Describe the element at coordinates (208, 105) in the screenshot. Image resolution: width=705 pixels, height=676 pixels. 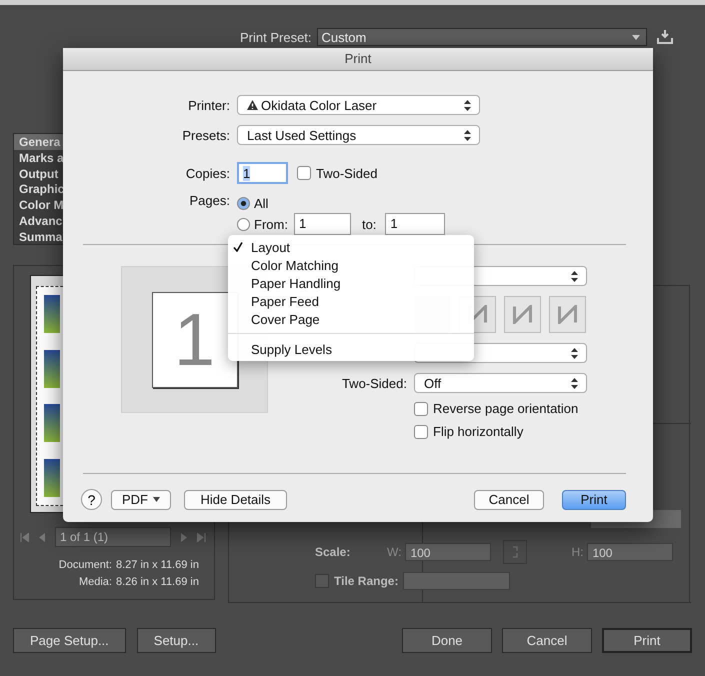
I see `printer-label: Printer:` at that location.